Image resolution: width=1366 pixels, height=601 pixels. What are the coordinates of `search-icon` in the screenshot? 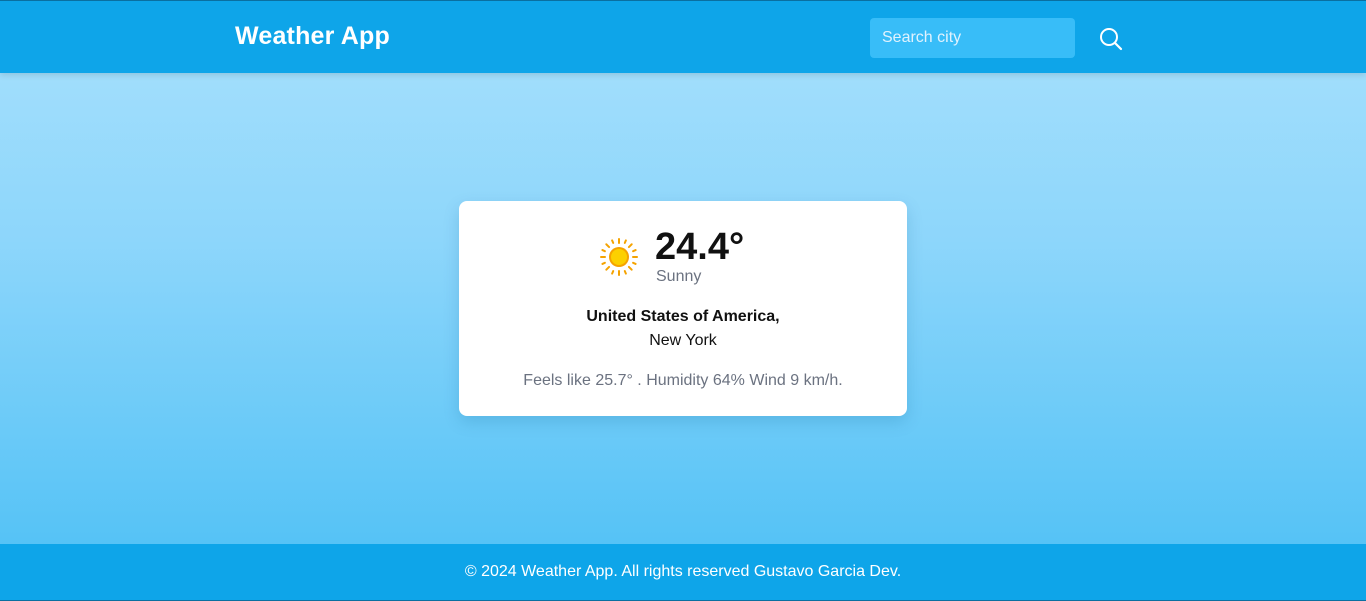 It's located at (1111, 39).